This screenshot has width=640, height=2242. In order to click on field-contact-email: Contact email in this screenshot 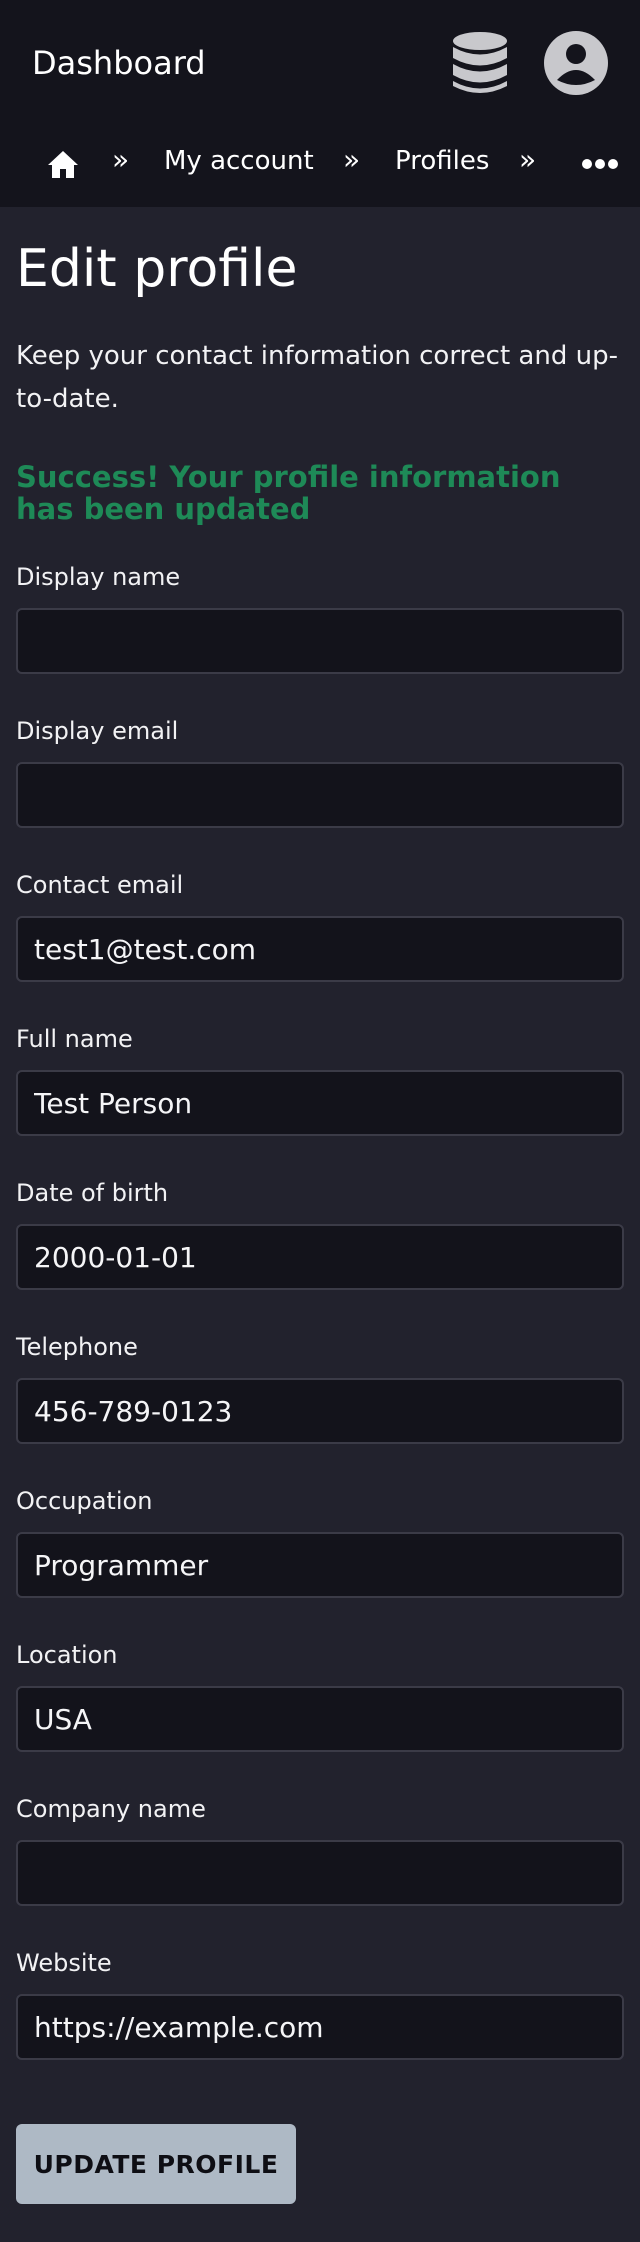, I will do `click(320, 926)`.